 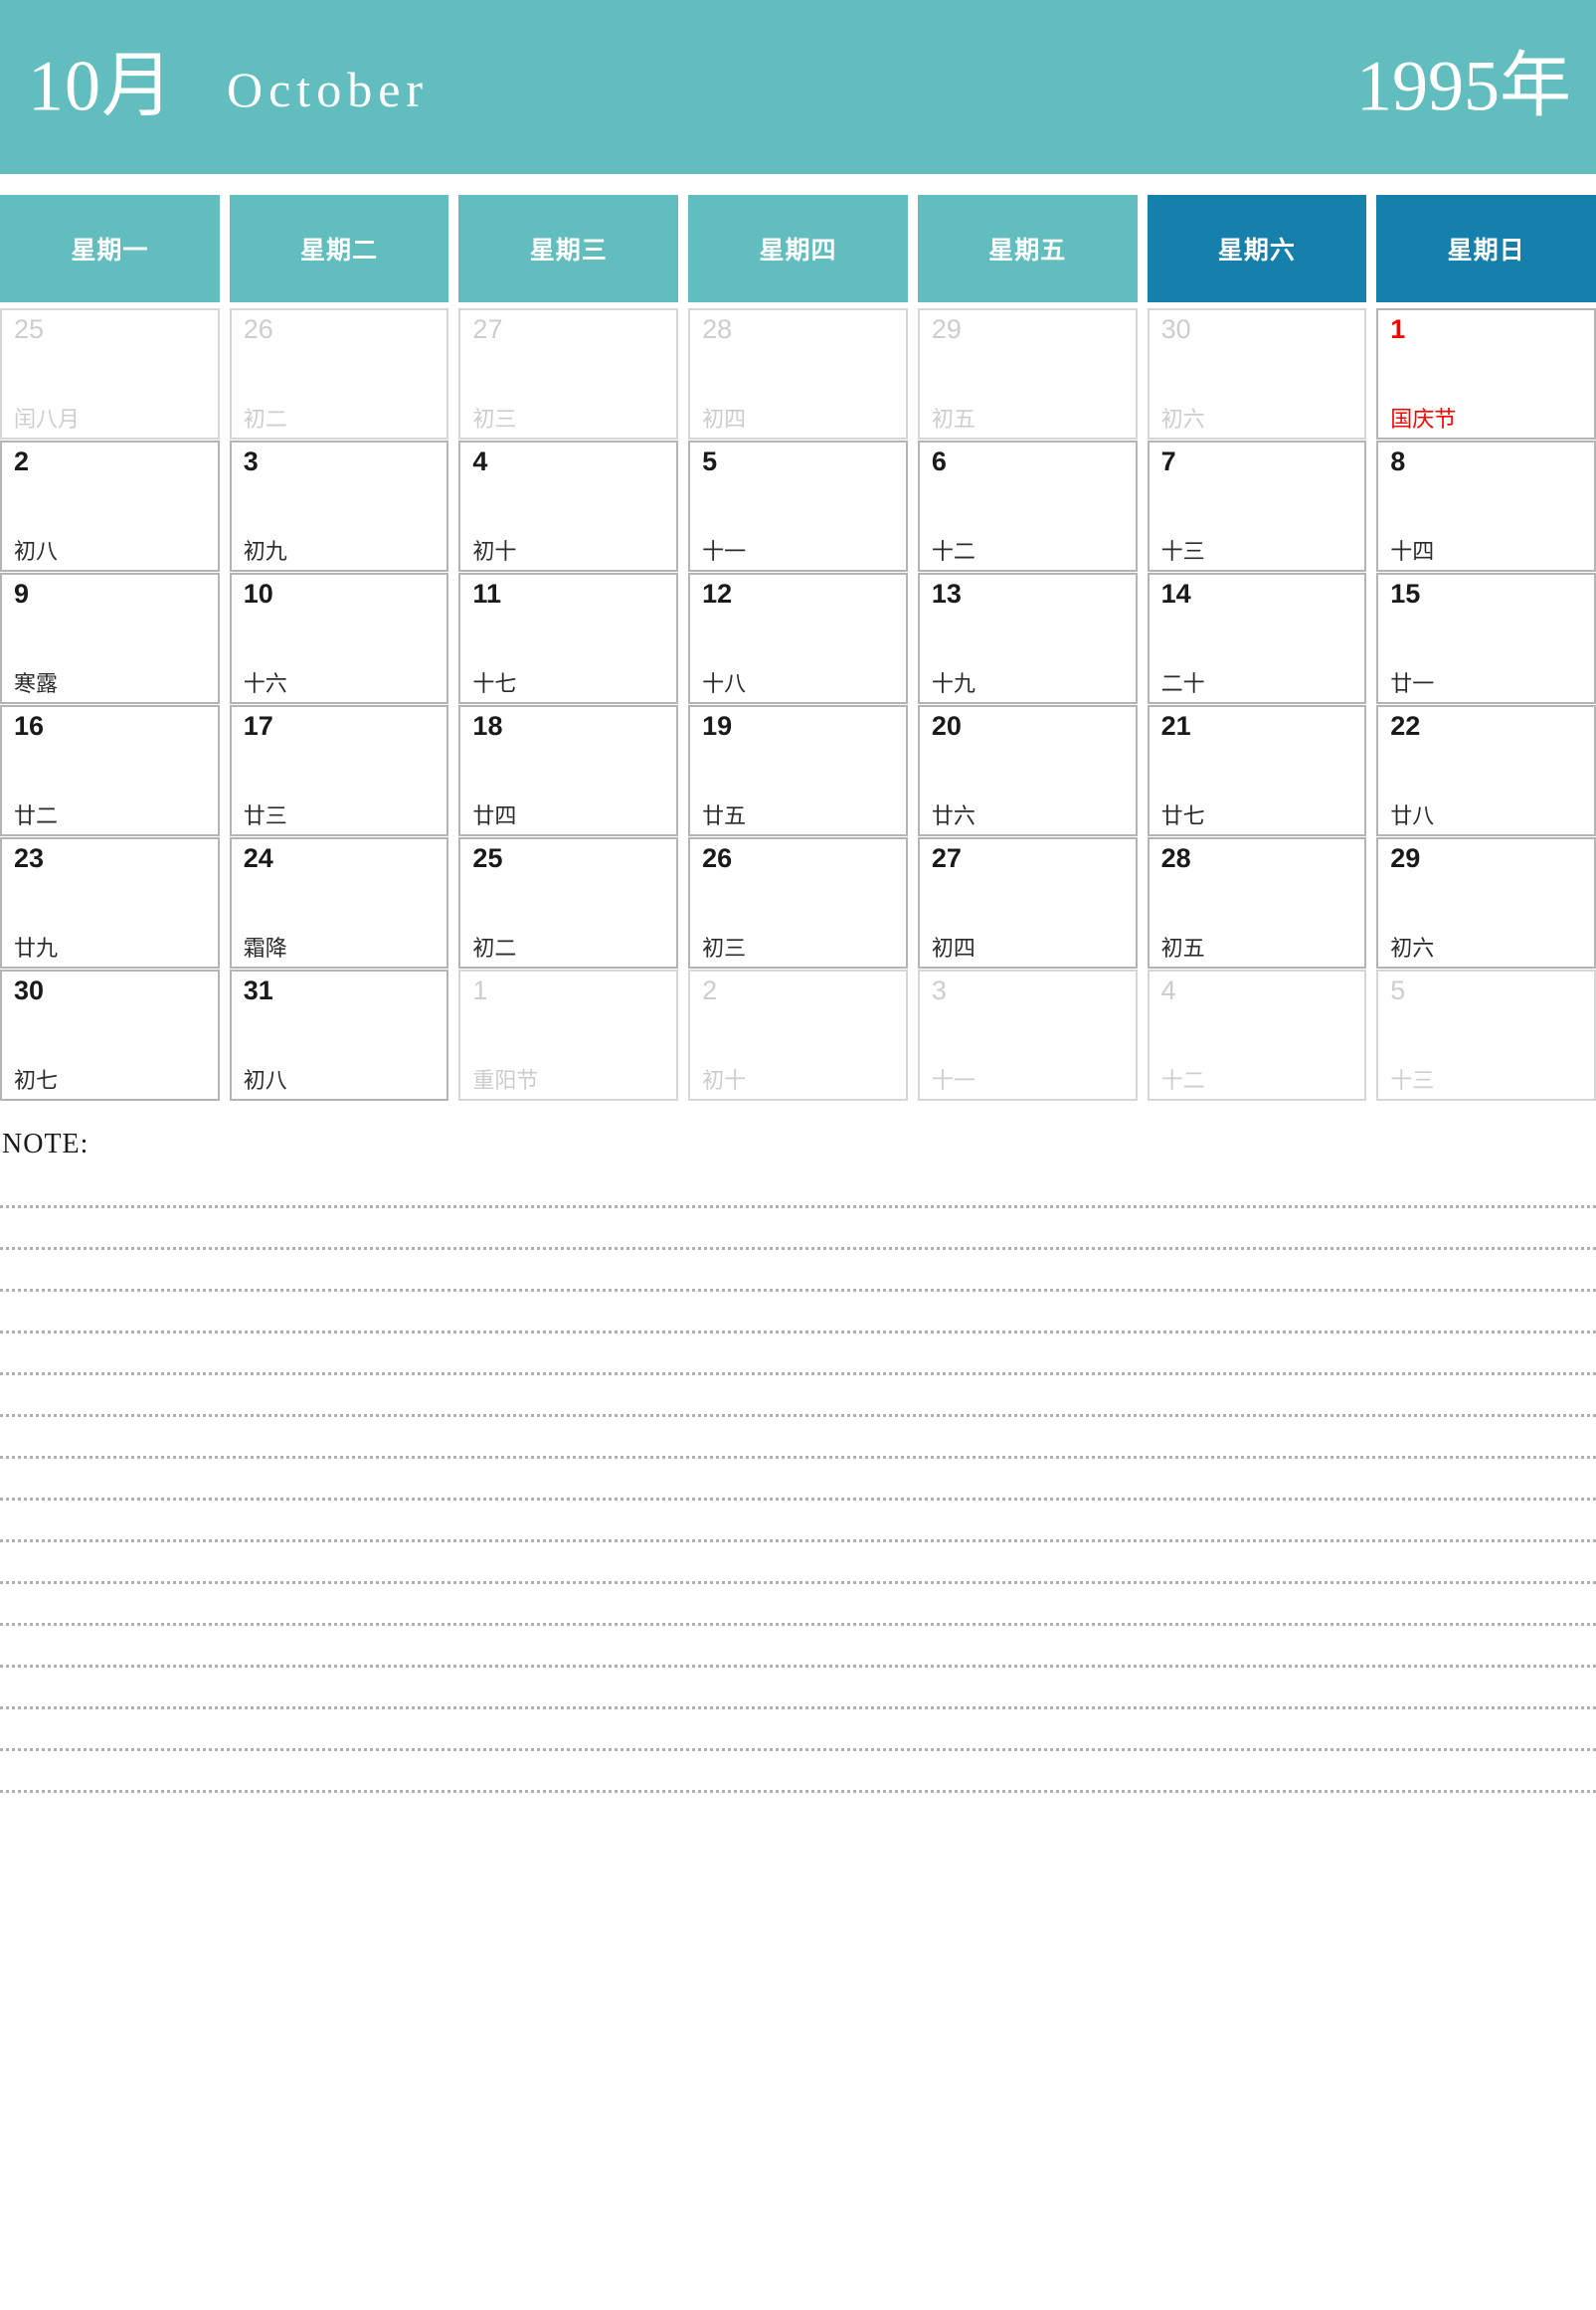 I want to click on day-number: 13, so click(x=947, y=594).